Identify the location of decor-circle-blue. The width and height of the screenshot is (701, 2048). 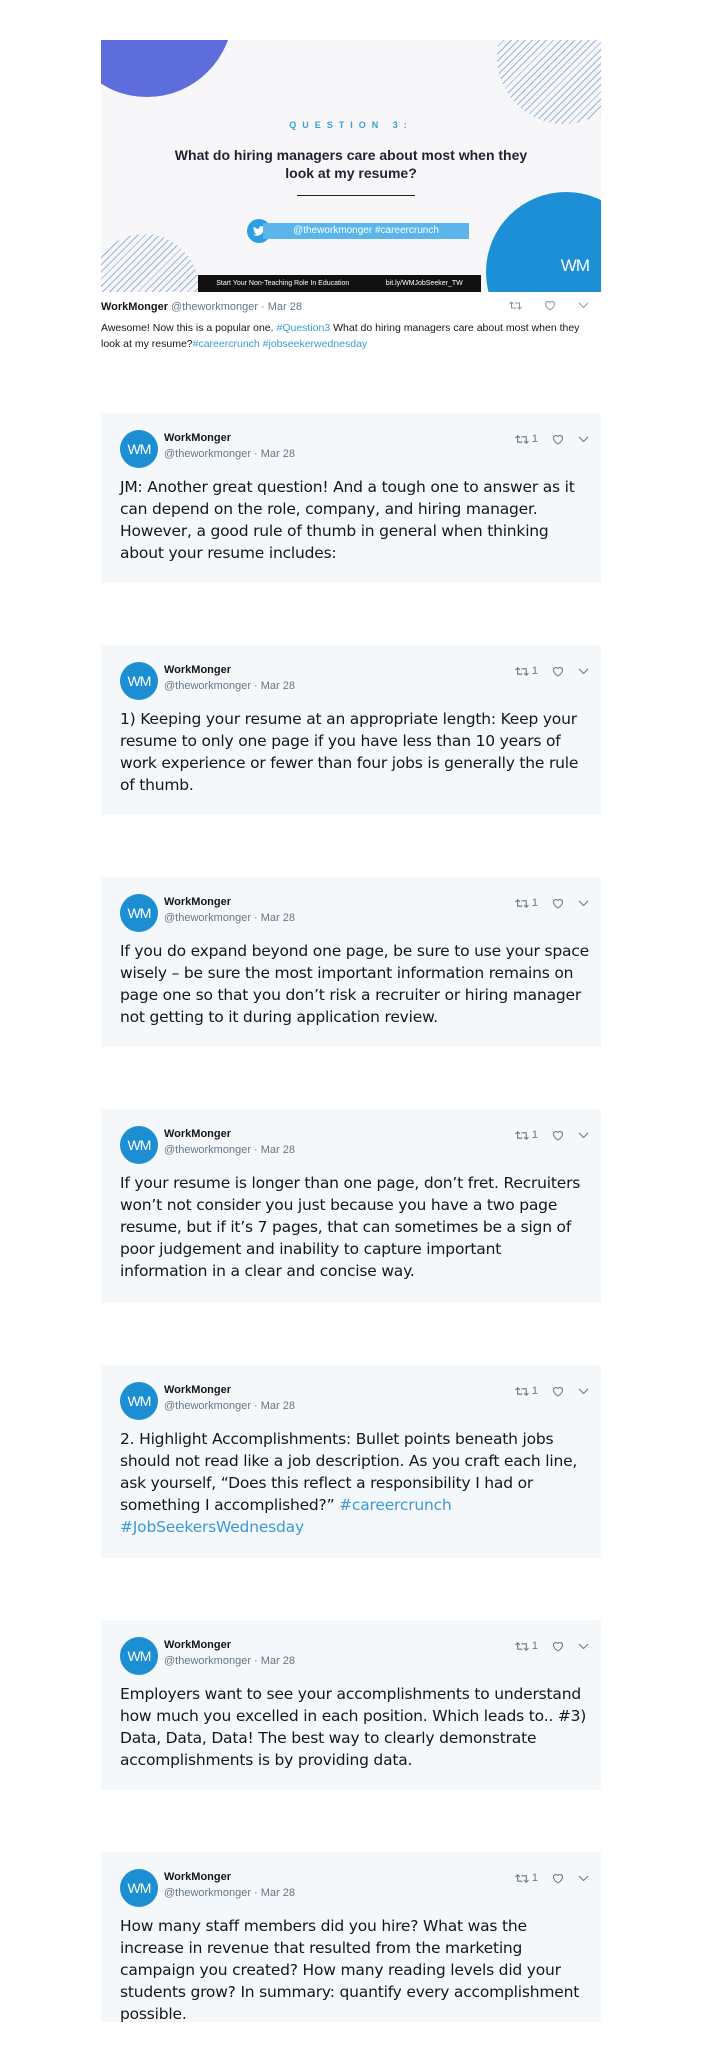
(167, 68).